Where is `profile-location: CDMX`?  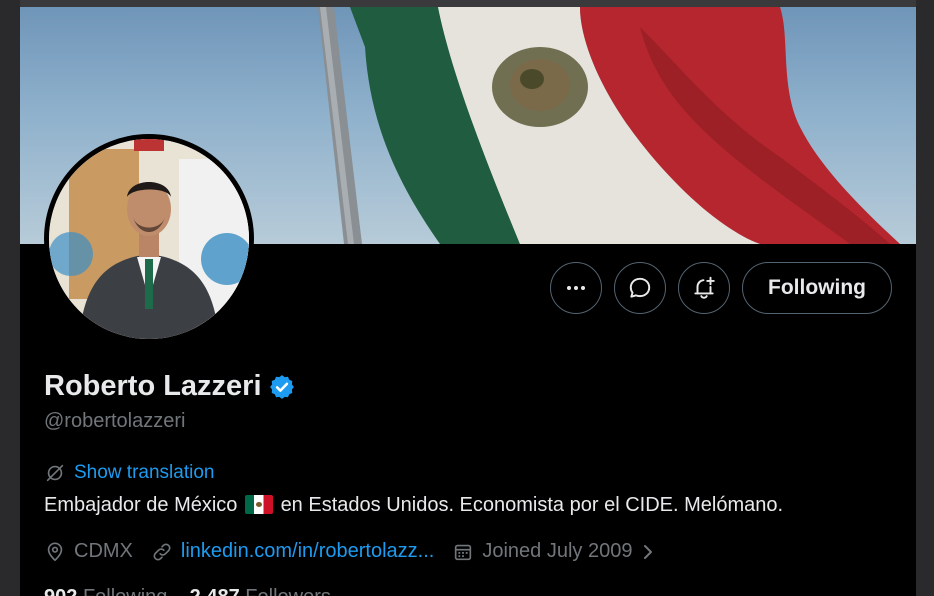 profile-location: CDMX is located at coordinates (88, 551).